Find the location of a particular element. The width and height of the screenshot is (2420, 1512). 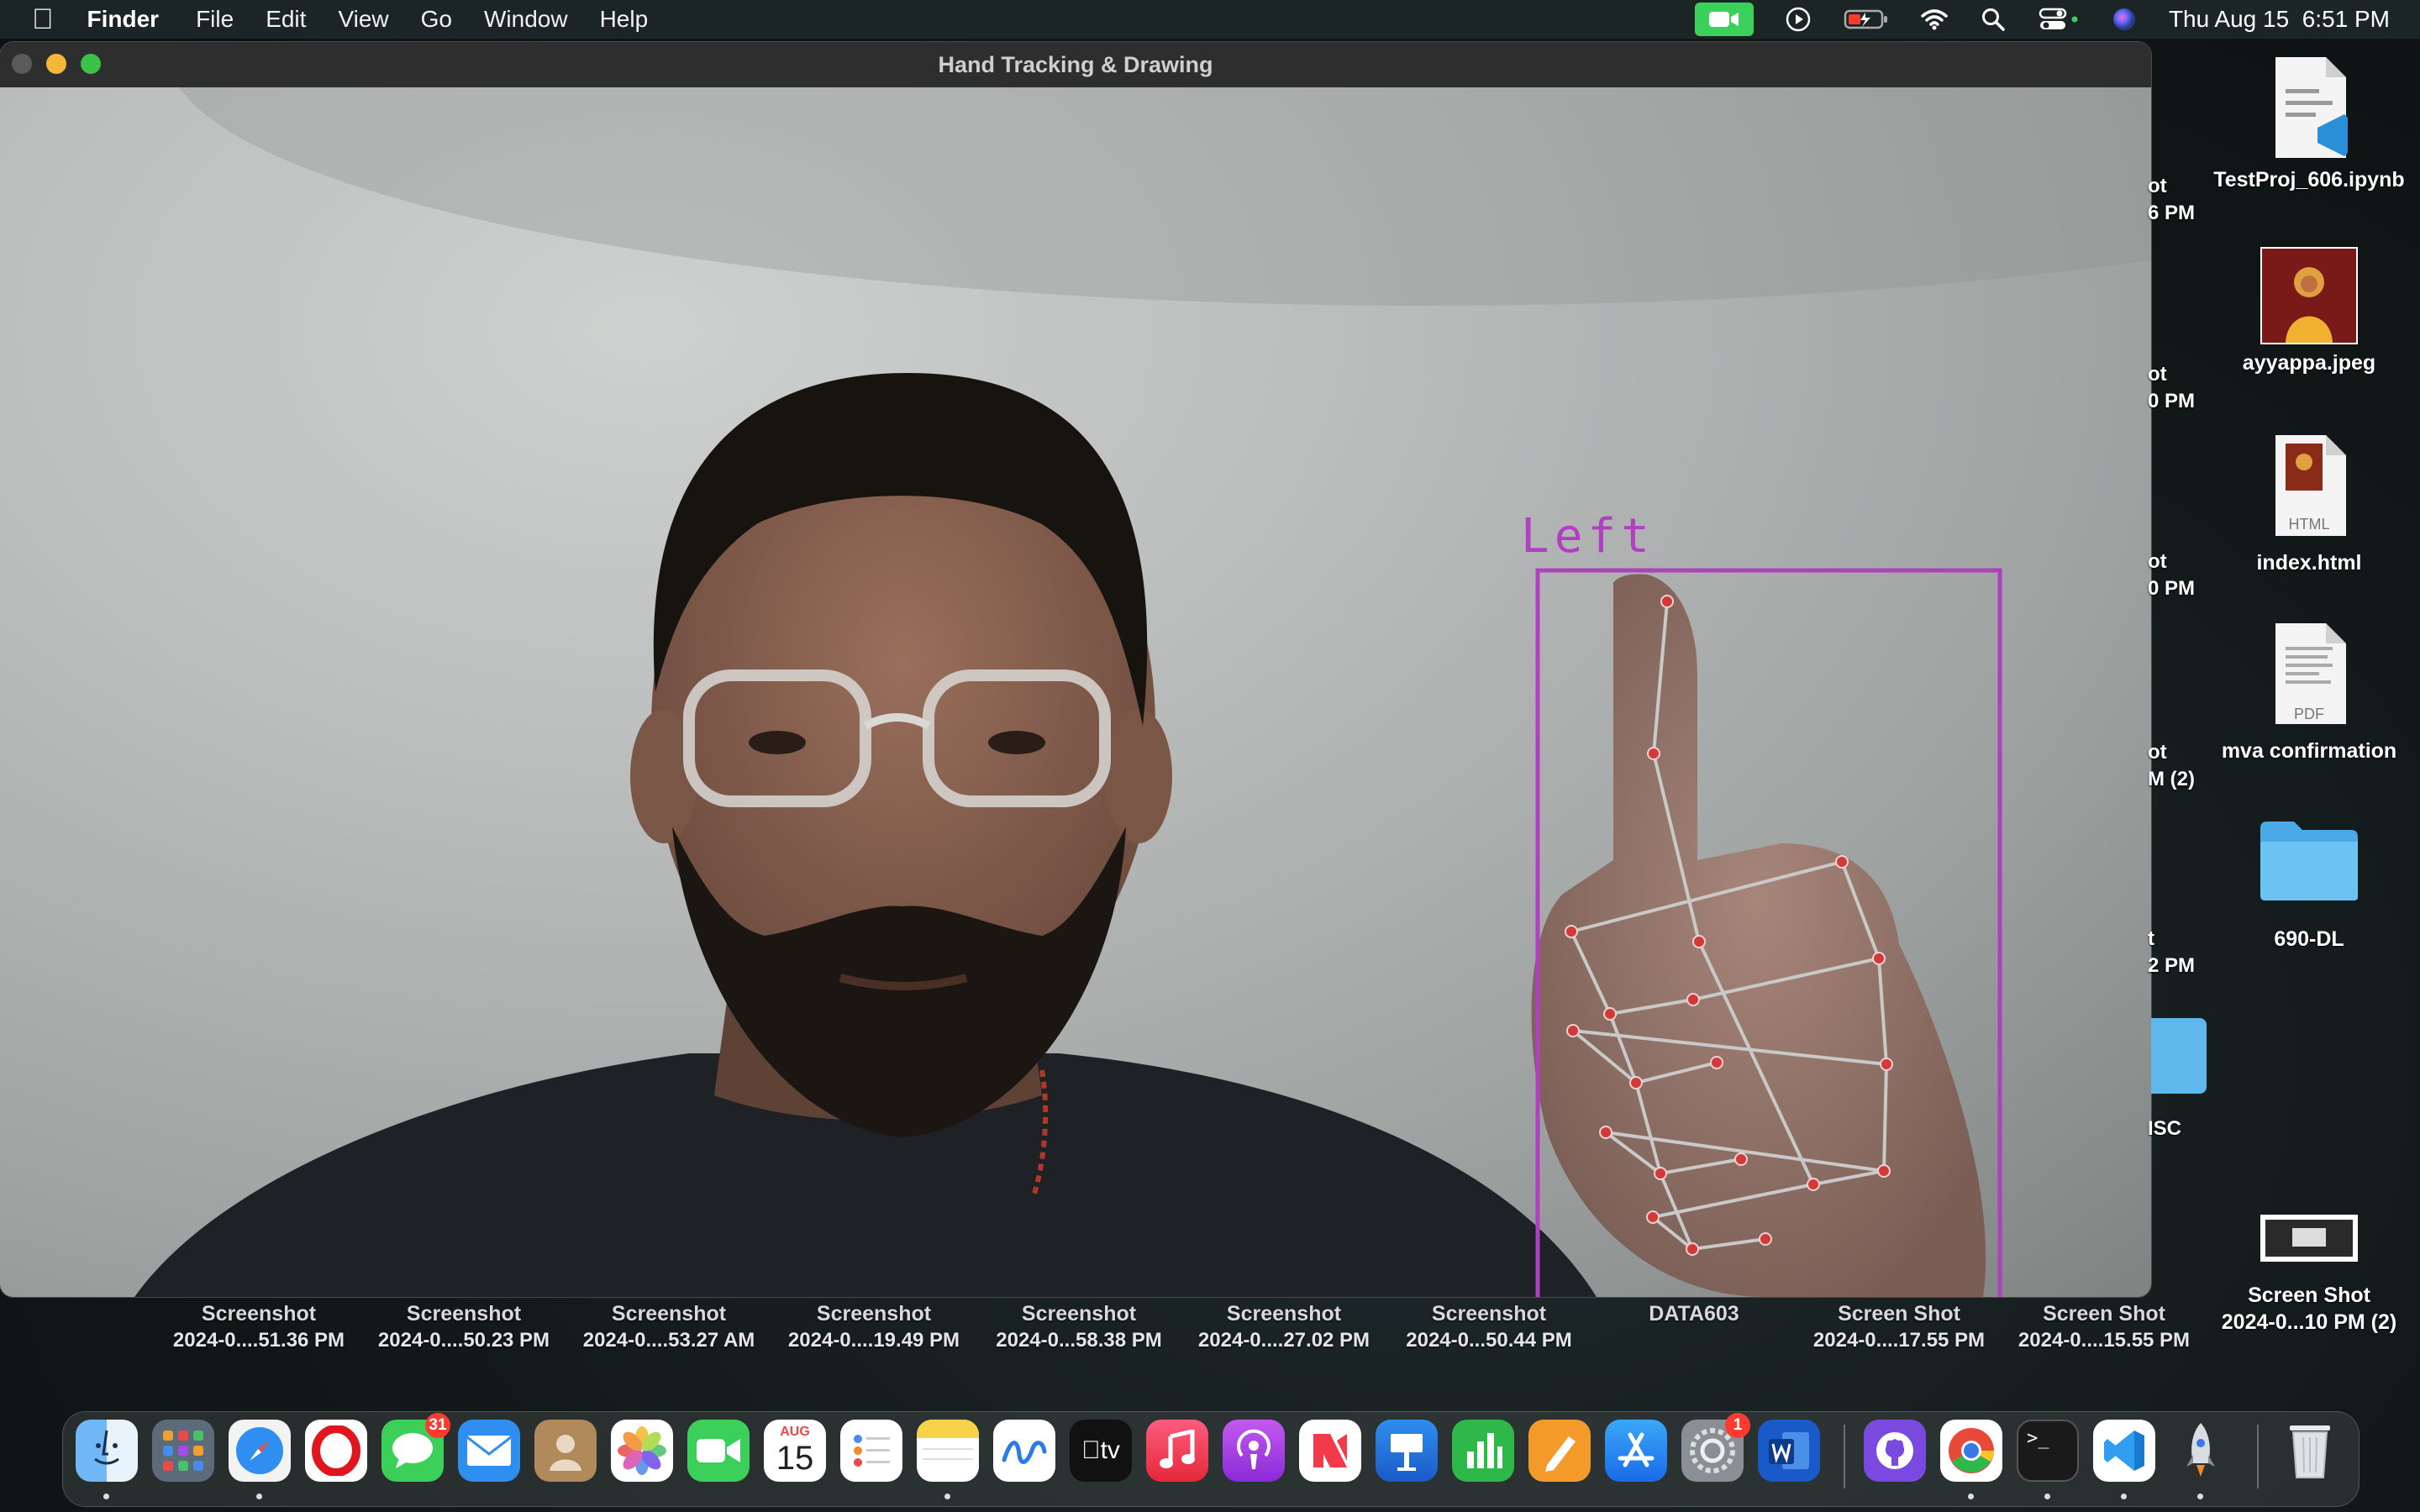

window-titlebar: Hand Tracking & Drawing is located at coordinates (1075, 65).